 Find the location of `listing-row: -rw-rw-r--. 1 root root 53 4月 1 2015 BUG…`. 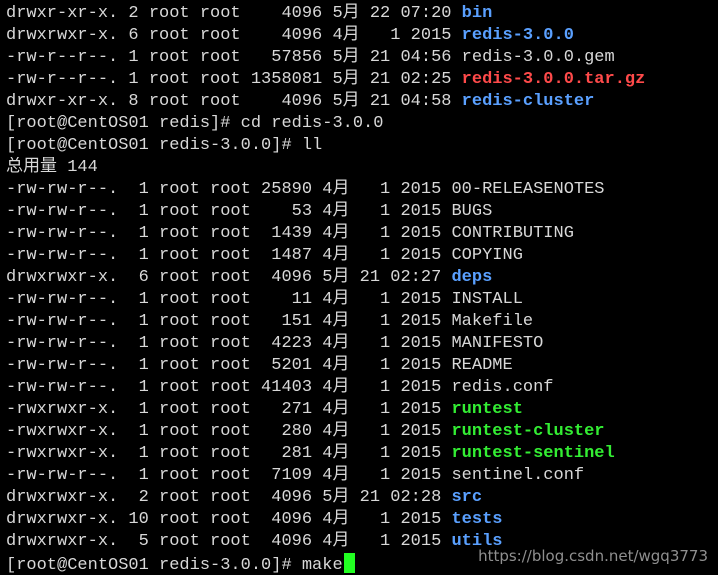

listing-row: -rw-rw-r--. 1 root root 53 4月 1 2015 BUG… is located at coordinates (362, 212).